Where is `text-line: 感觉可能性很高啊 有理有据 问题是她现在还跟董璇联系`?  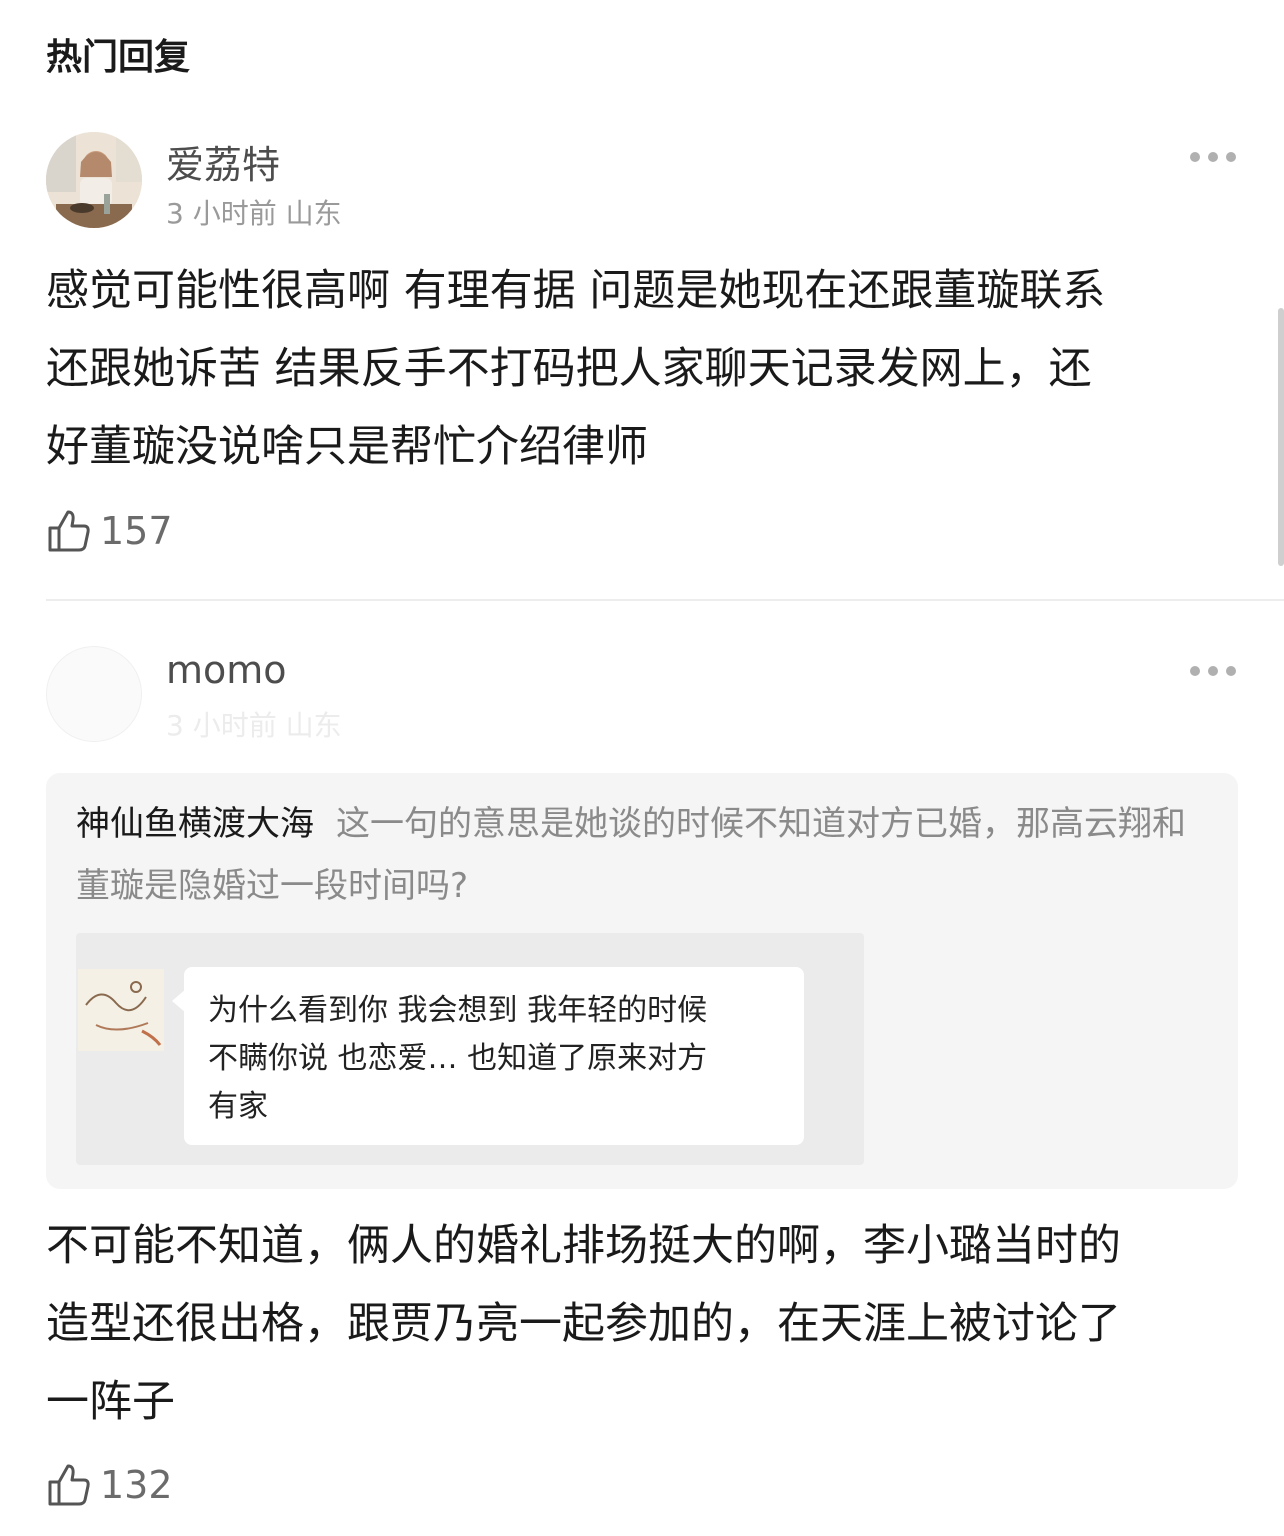 text-line: 感觉可能性很高啊 有理有据 问题是她现在还跟董璇联系 is located at coordinates (576, 291).